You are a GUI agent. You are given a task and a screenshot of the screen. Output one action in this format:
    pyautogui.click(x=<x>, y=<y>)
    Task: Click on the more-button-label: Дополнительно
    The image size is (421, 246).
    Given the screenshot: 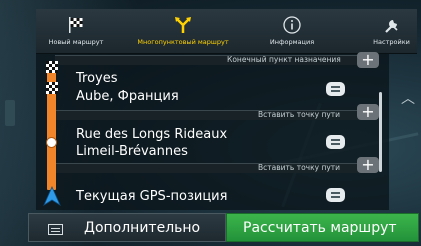 What is the action you would take?
    pyautogui.click(x=142, y=228)
    